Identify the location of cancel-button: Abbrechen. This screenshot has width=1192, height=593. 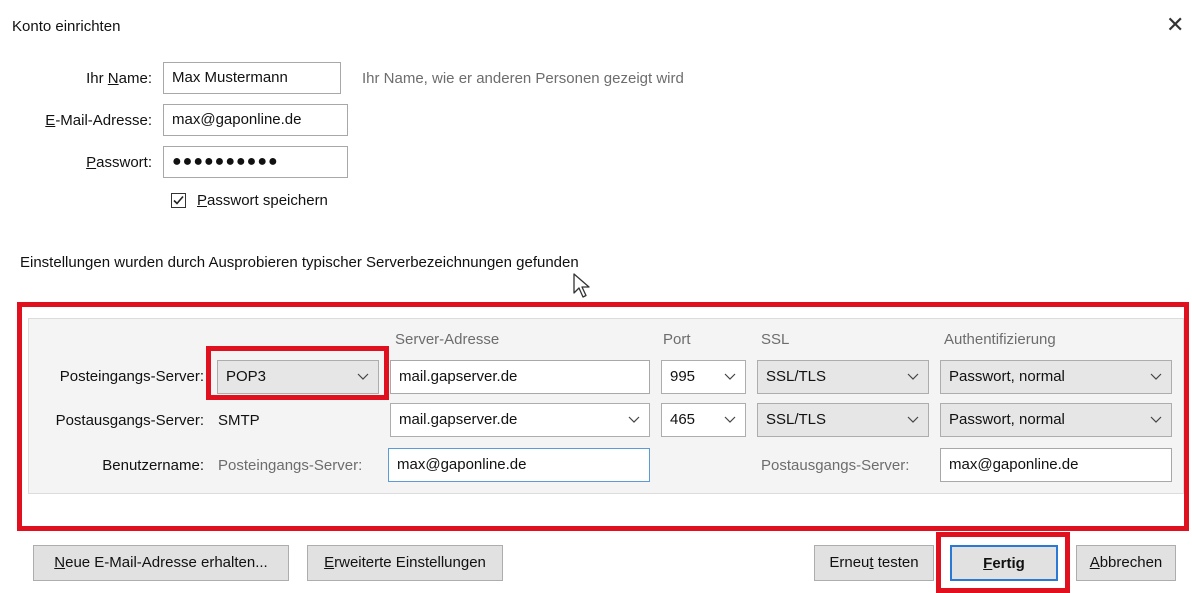
(1126, 563).